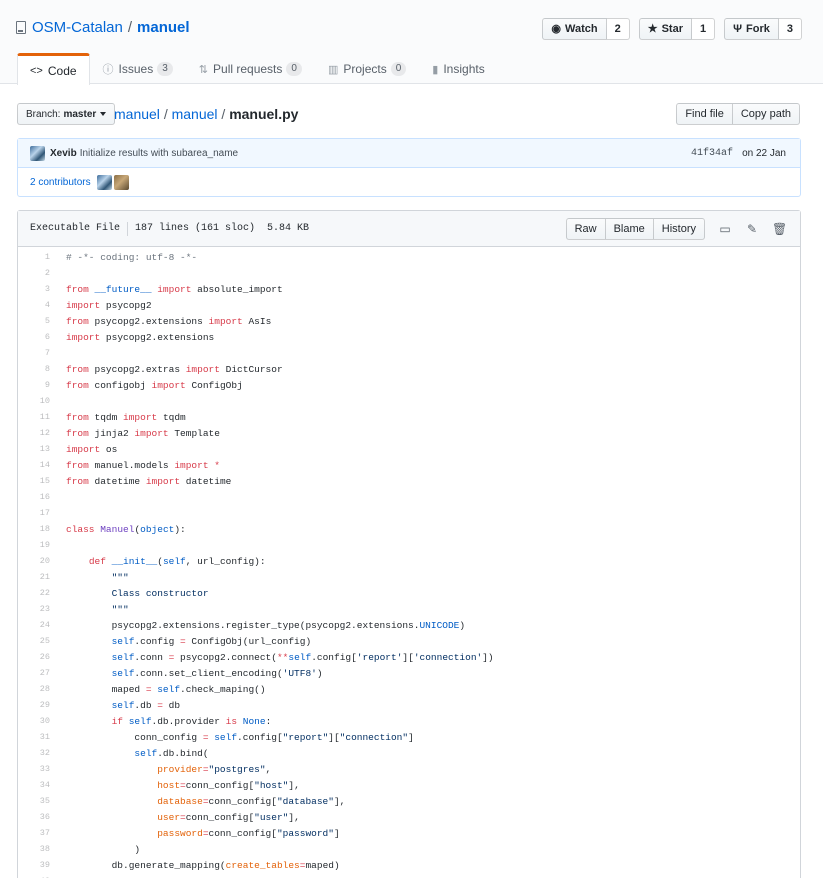 Image resolution: width=823 pixels, height=878 pixels. I want to click on line-number: 32, so click(34, 753).